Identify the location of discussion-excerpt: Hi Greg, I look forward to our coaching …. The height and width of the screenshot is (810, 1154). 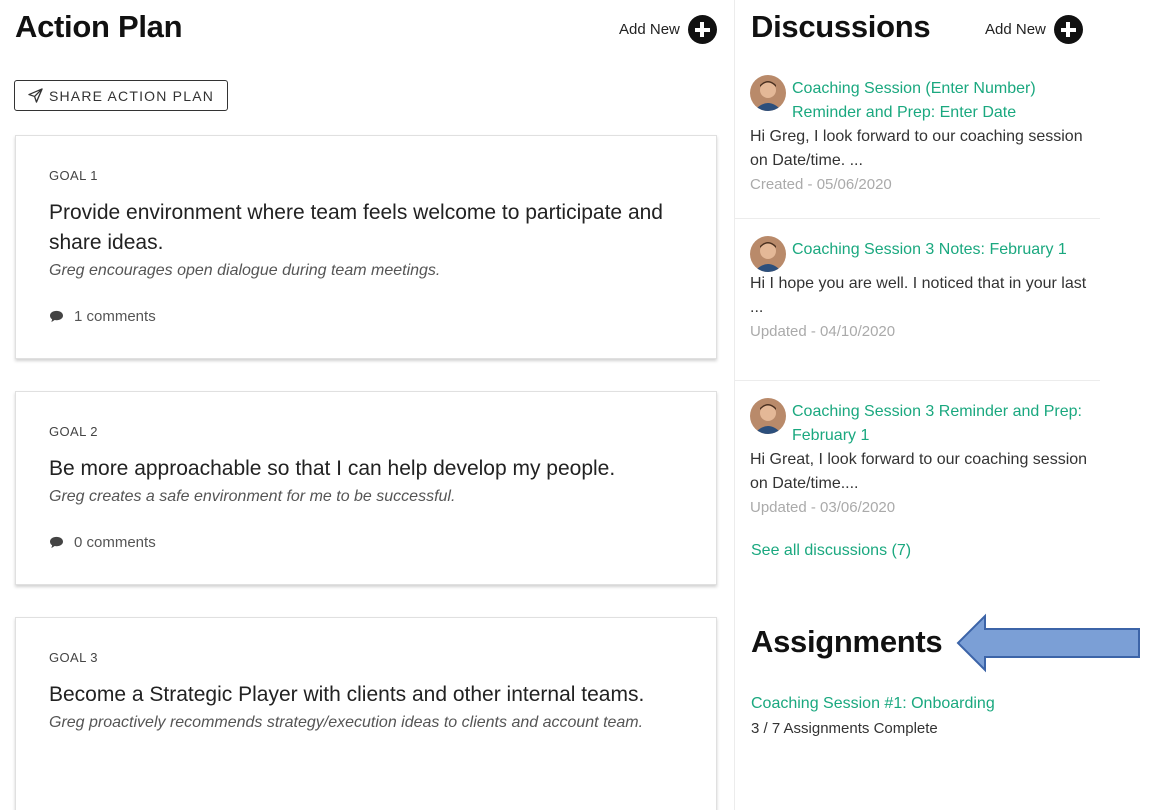
(916, 148).